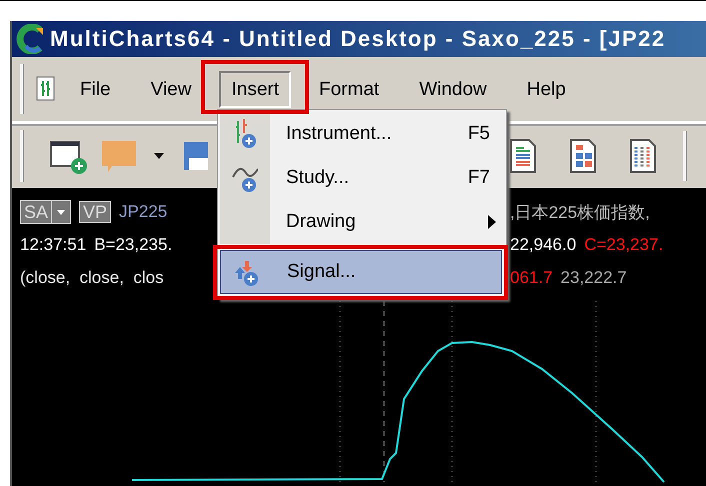 Image resolution: width=706 pixels, height=486 pixels. What do you see at coordinates (361, 134) in the screenshot?
I see `menu-item: Instrument... F5` at bounding box center [361, 134].